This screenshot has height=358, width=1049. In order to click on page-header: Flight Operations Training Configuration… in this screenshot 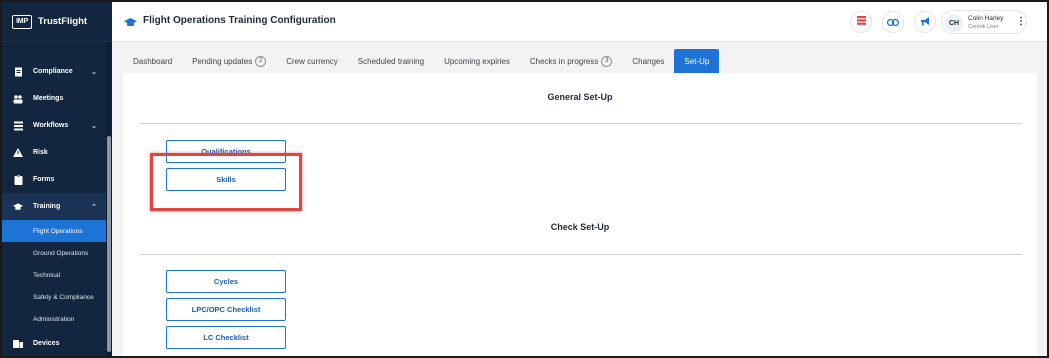, I will do `click(579, 22)`.